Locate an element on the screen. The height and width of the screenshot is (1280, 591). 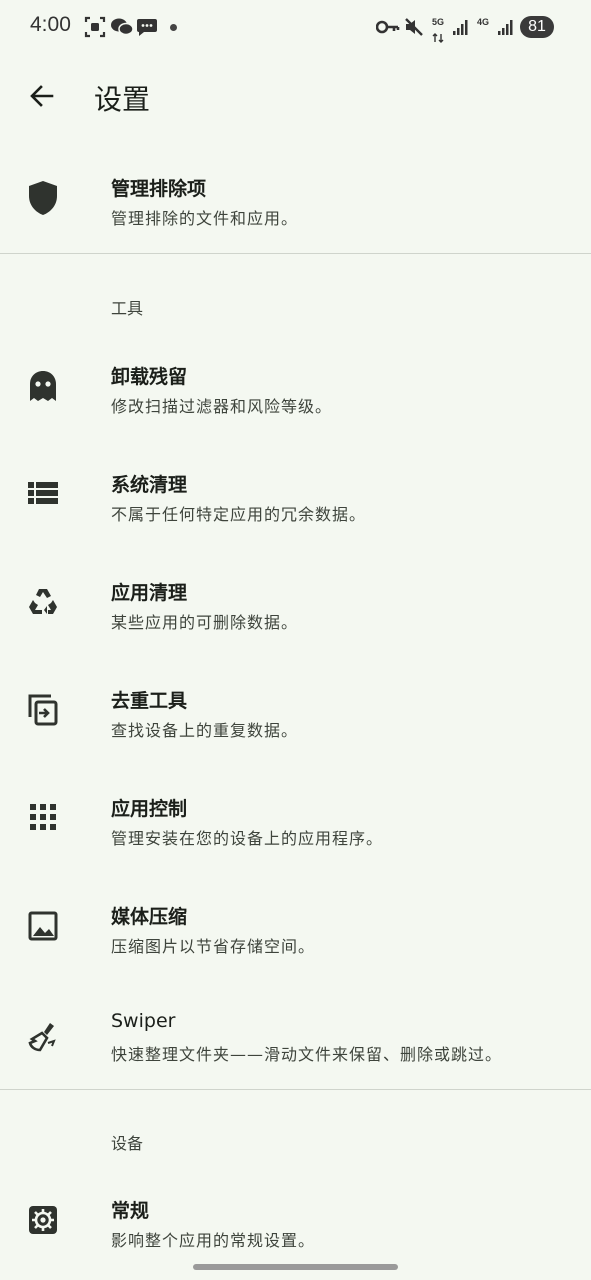
message-icon is located at coordinates (147, 29).